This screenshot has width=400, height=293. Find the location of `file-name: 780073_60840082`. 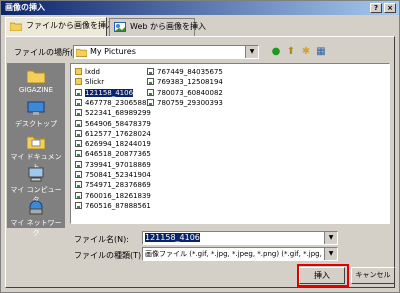

file-name: 780073_60840082 is located at coordinates (190, 92).